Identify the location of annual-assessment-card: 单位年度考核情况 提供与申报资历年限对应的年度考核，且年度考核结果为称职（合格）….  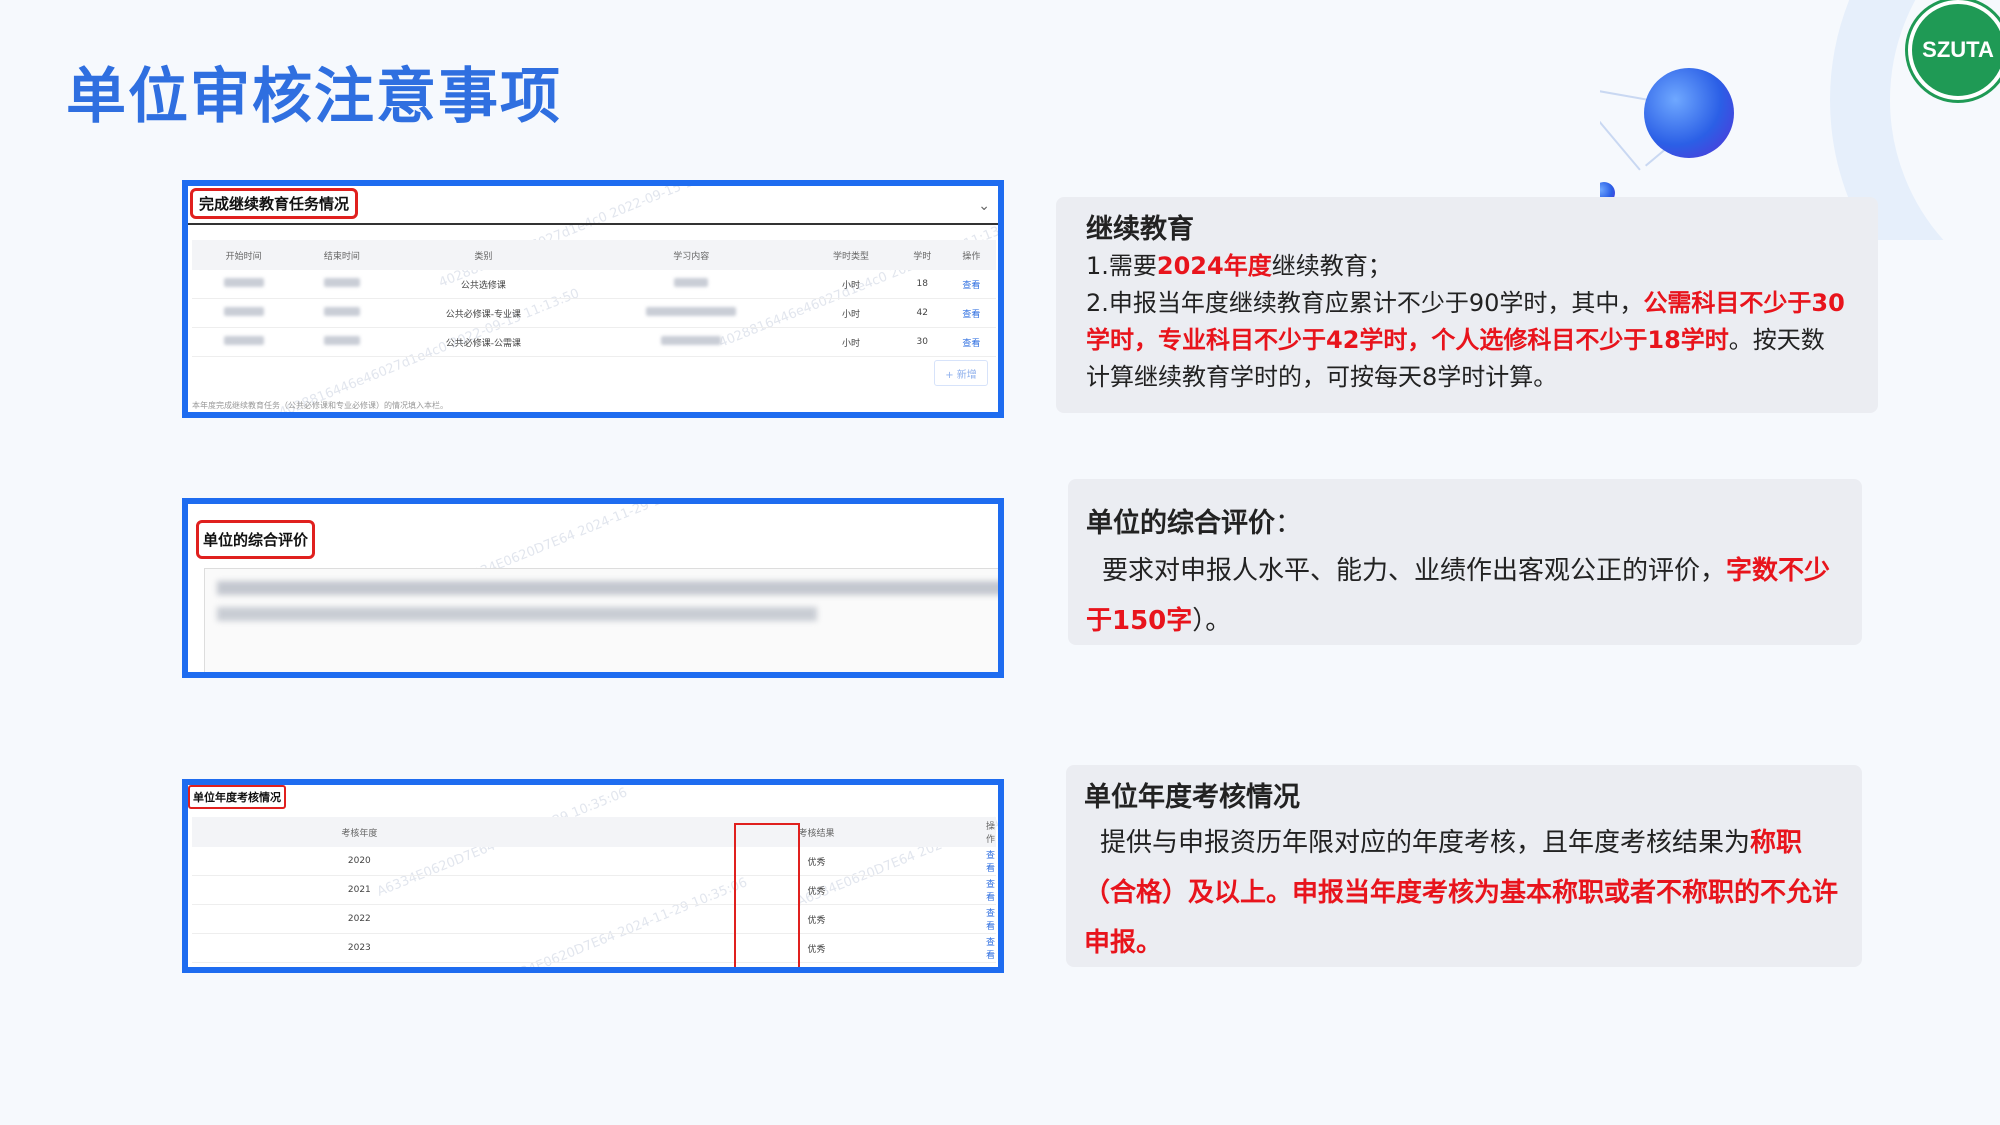
(1464, 866).